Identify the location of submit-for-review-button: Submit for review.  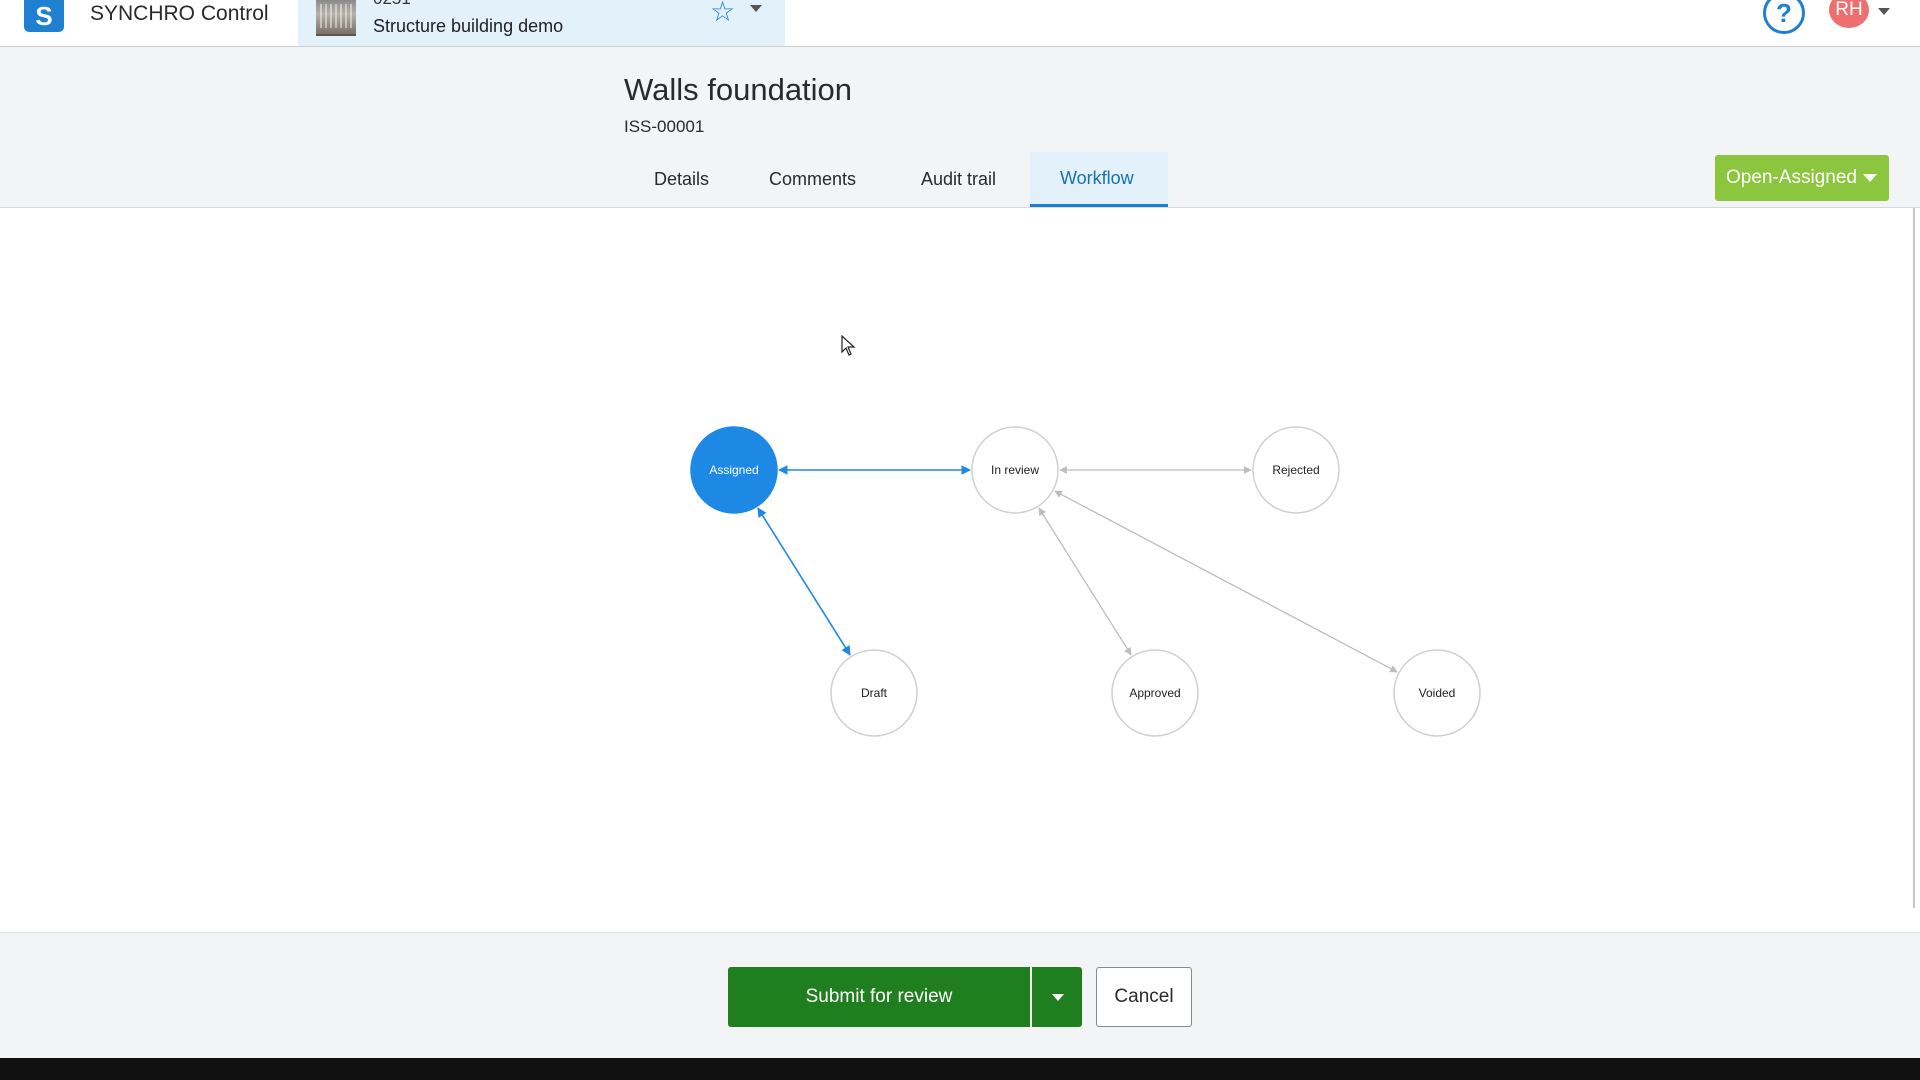
(879, 997).